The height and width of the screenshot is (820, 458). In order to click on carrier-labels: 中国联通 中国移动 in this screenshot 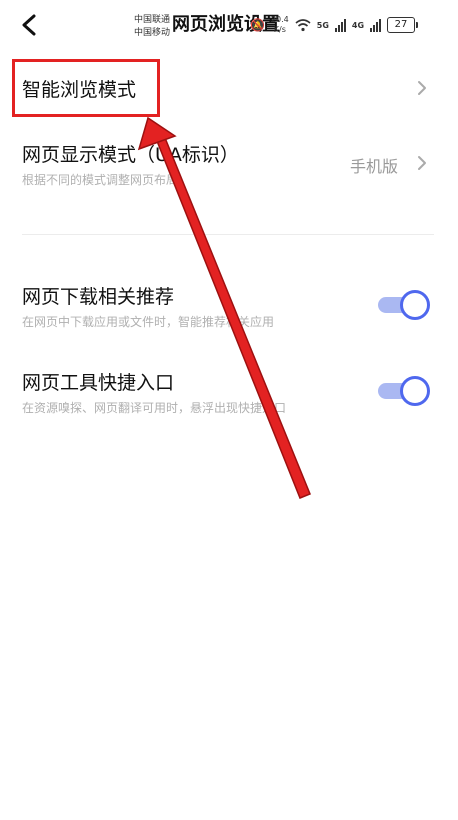, I will do `click(152, 27)`.